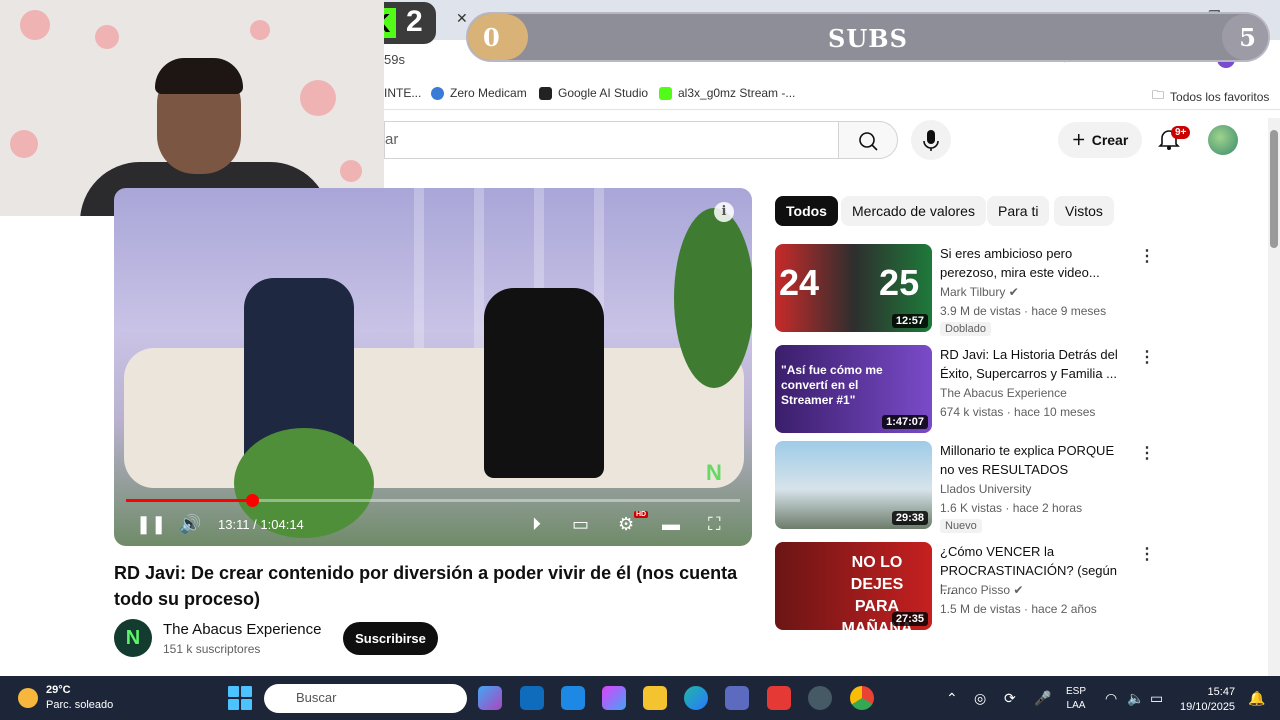 The width and height of the screenshot is (1280, 720). I want to click on recommendation-meta: 1.6 K vistas · hace 2 horas, so click(1011, 508).